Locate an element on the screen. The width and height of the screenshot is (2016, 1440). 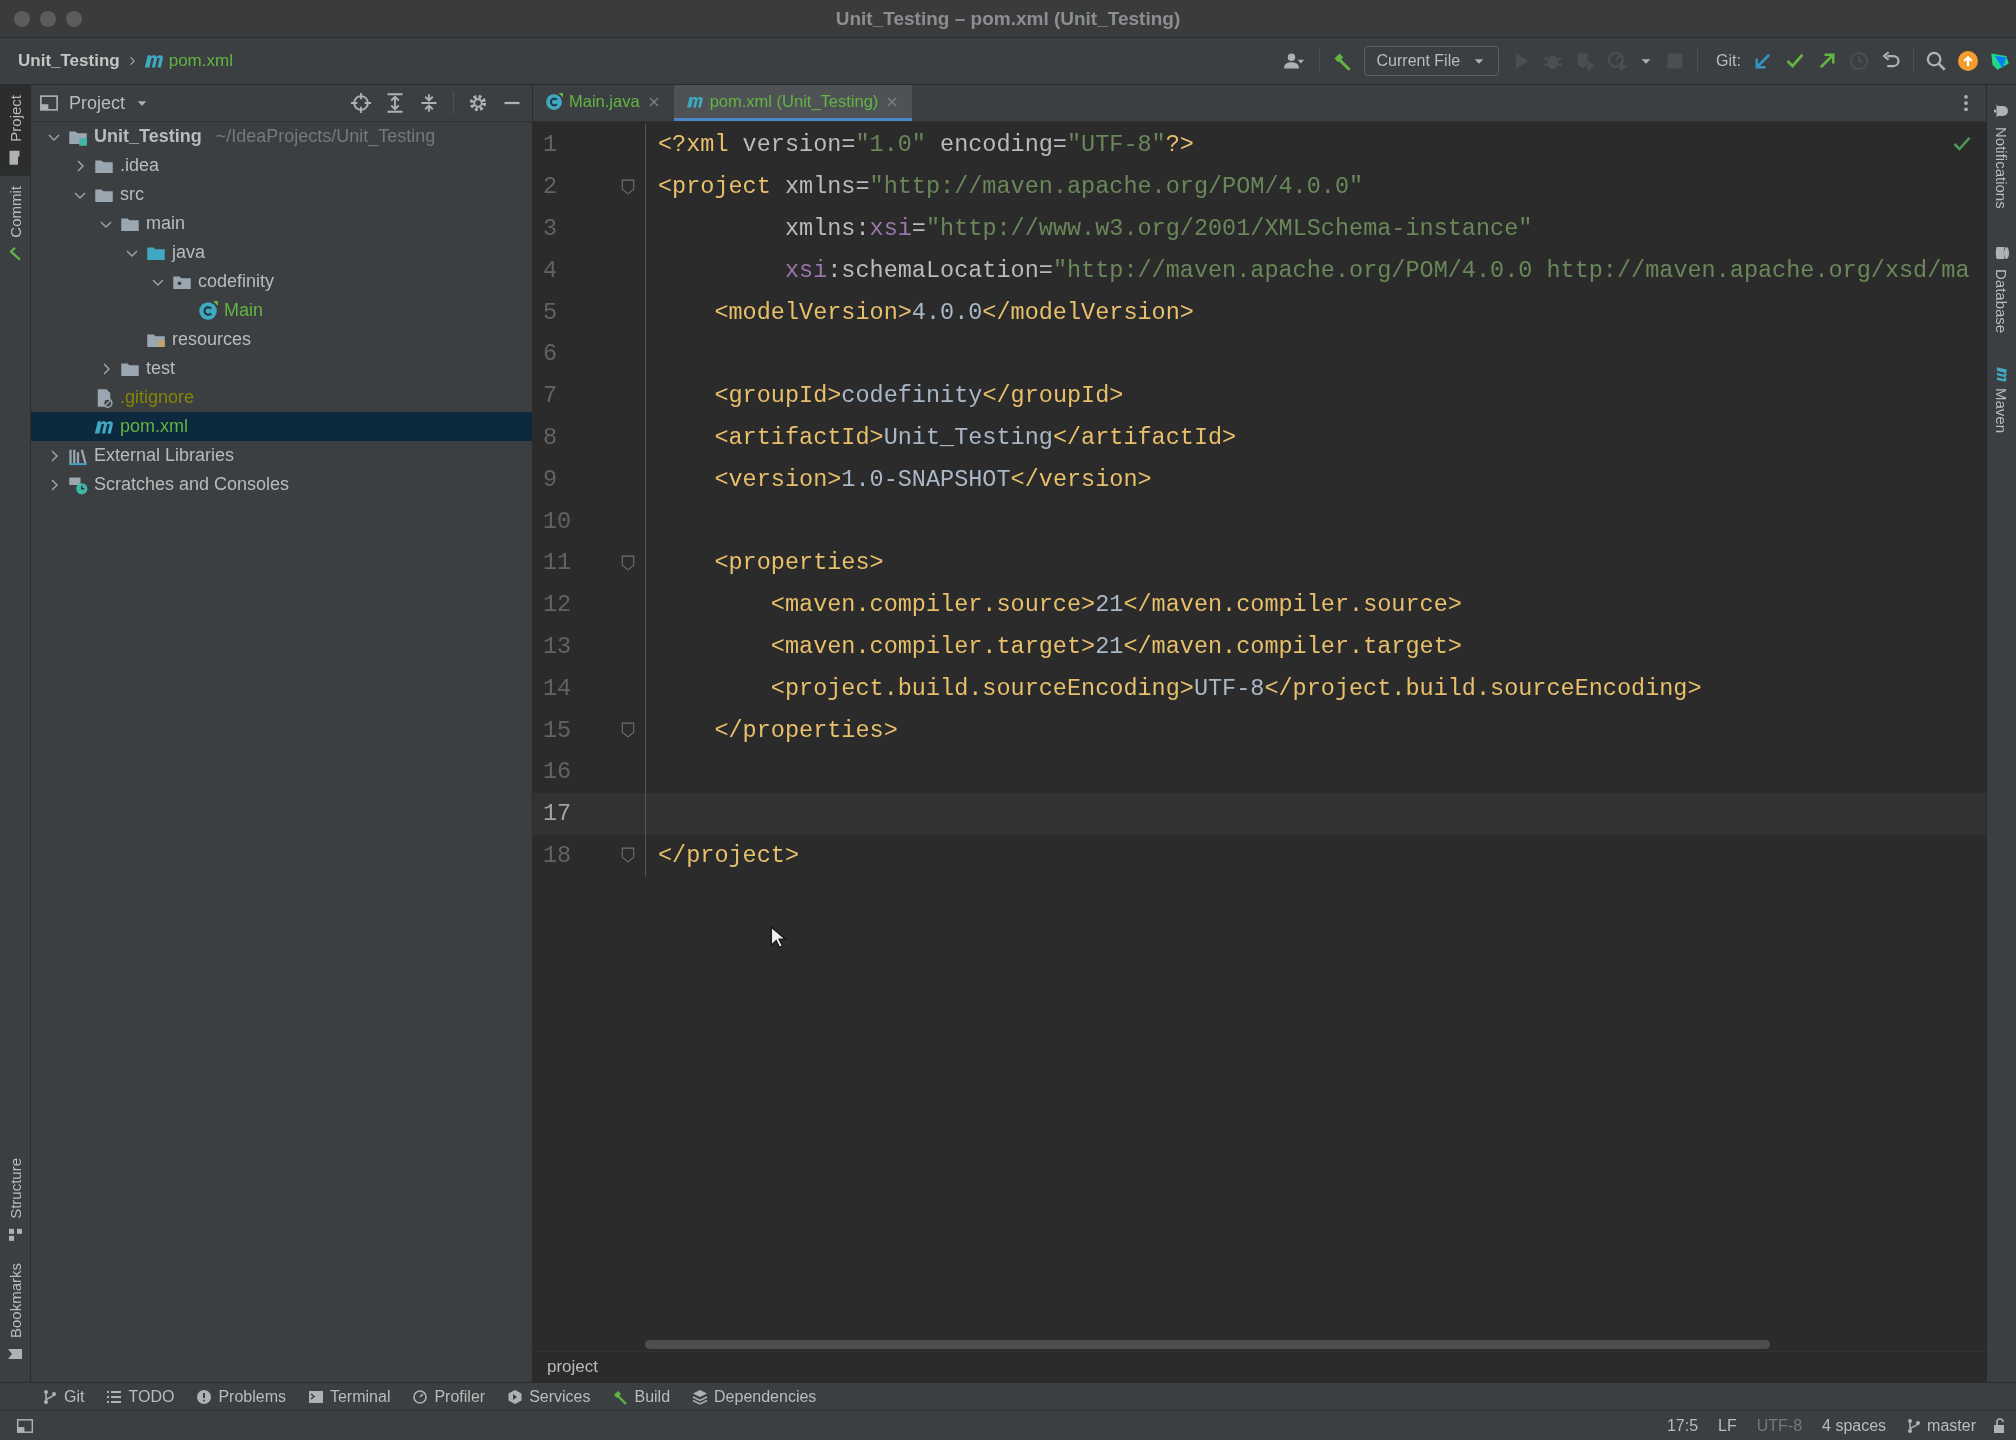
tree-row: codefinity is located at coordinates (281, 281).